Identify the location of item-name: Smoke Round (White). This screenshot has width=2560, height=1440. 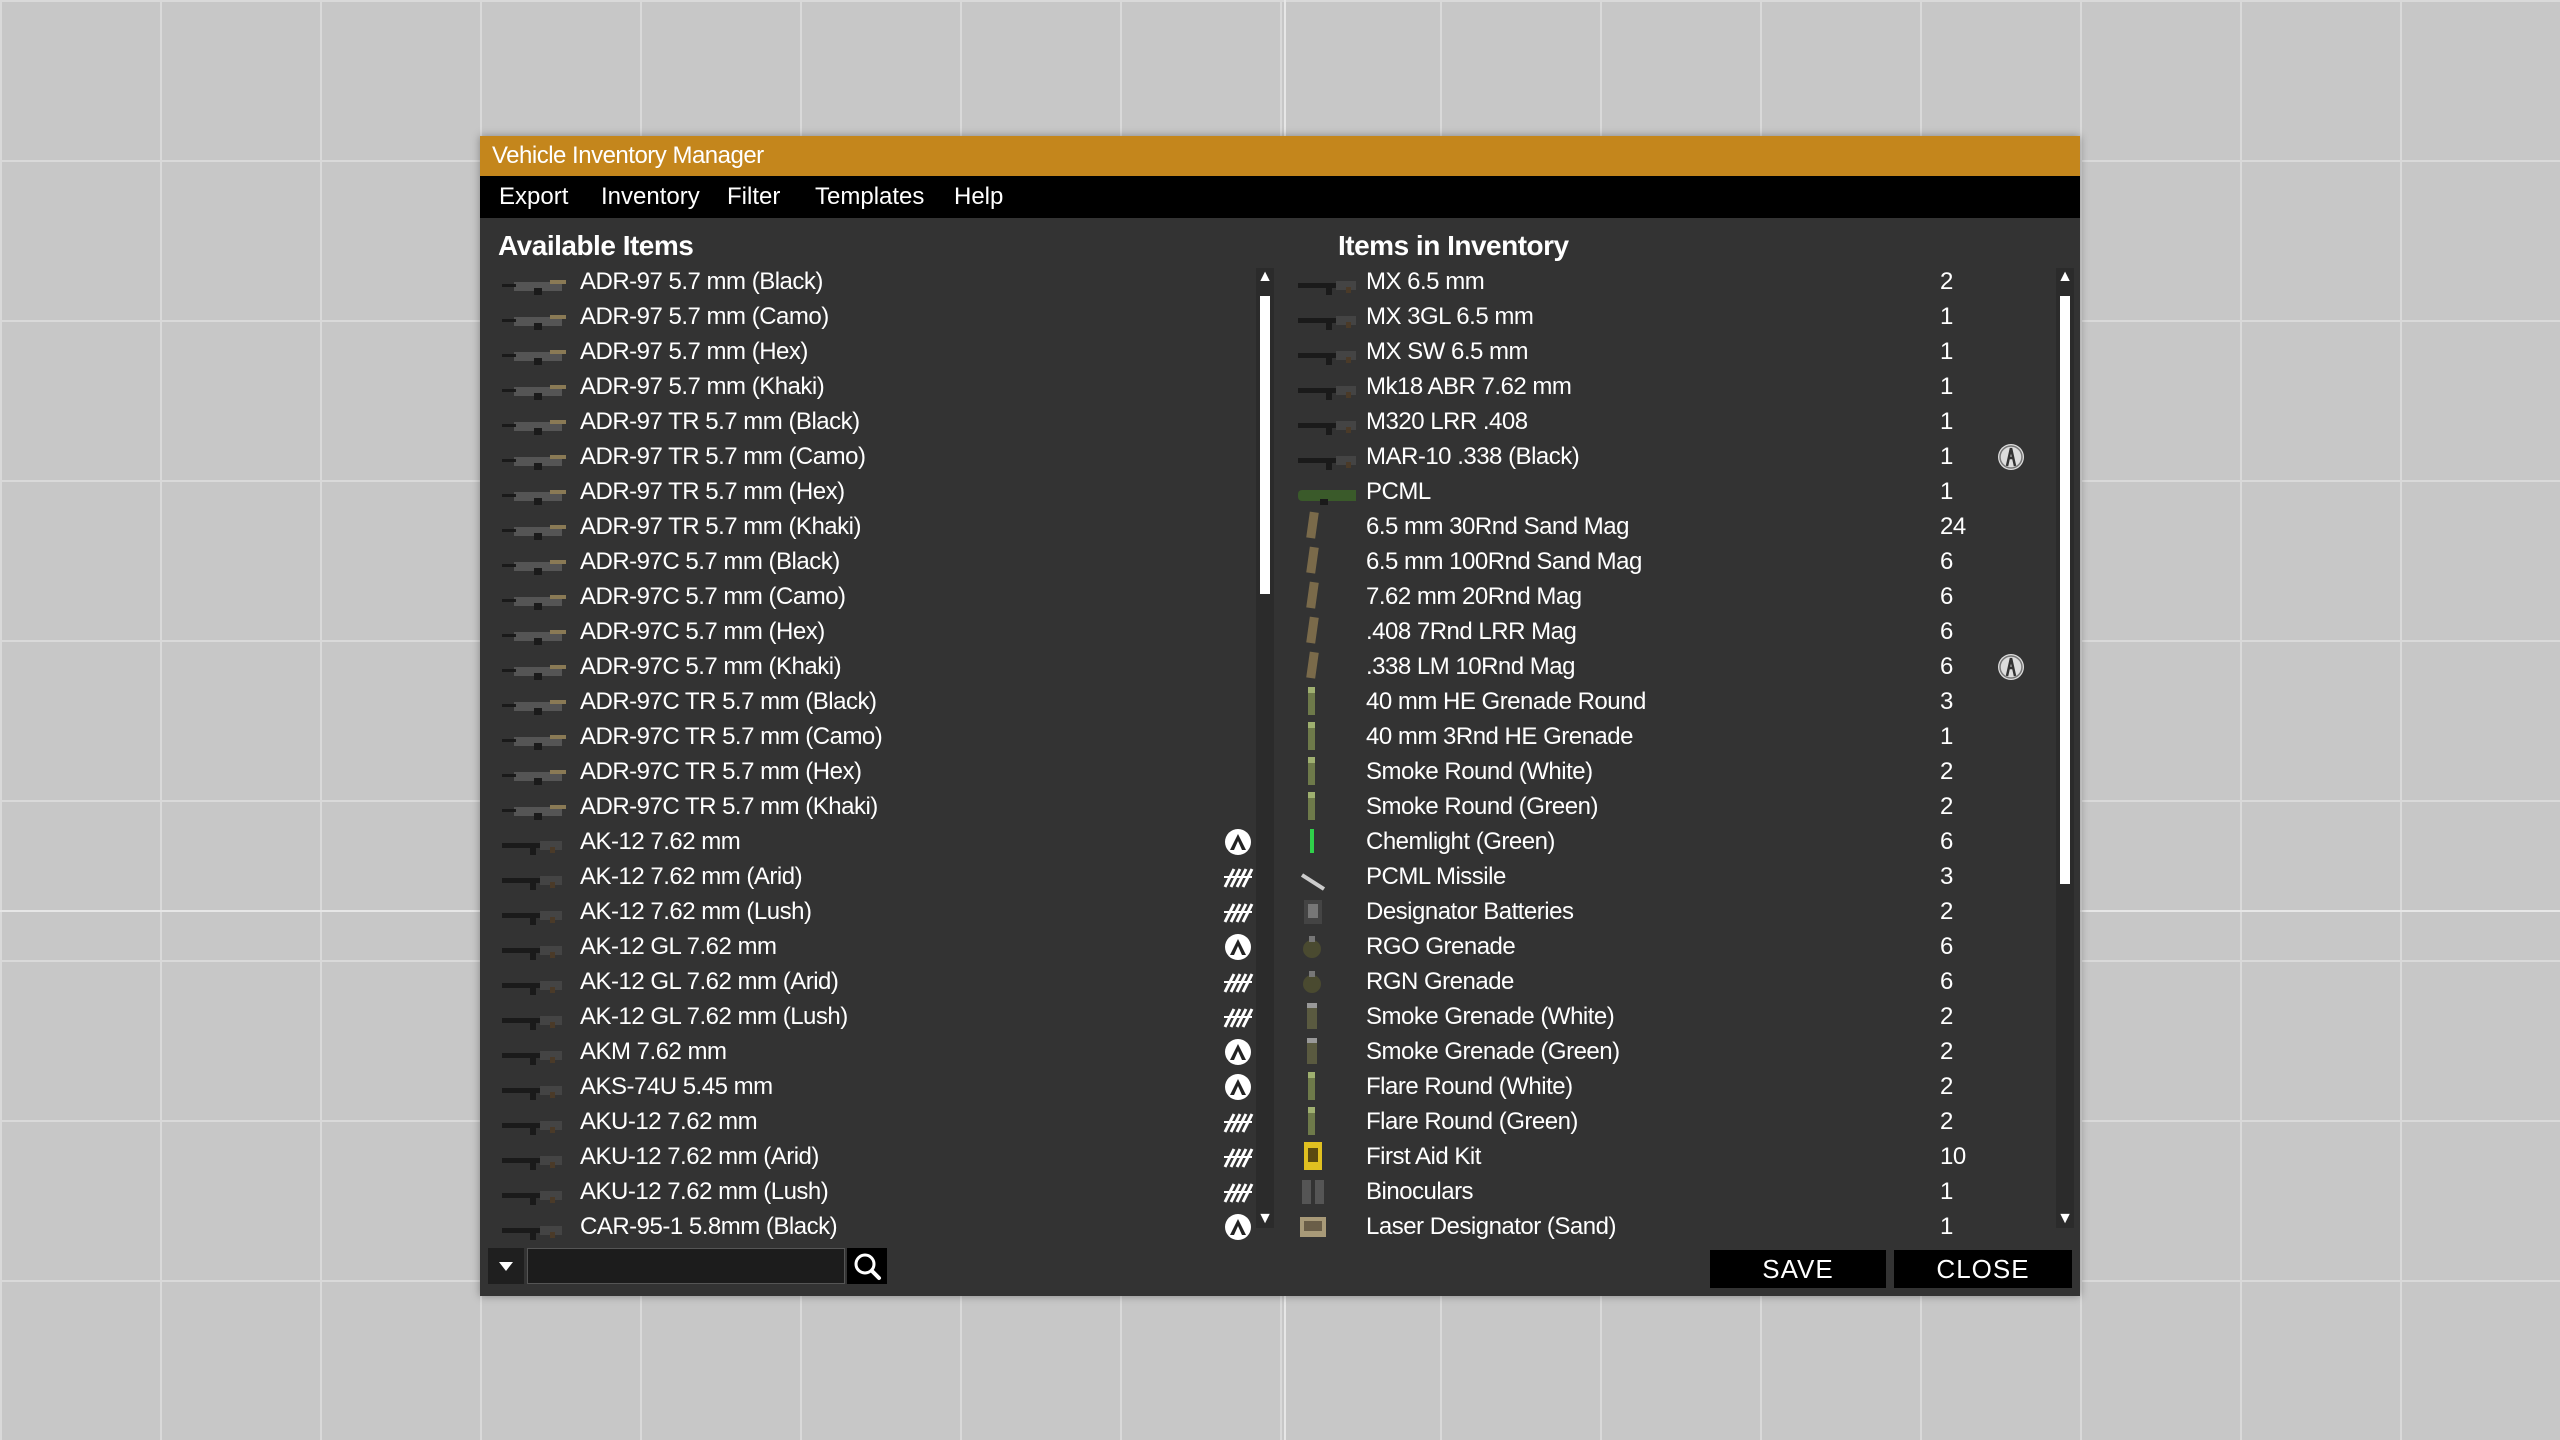
(1479, 771).